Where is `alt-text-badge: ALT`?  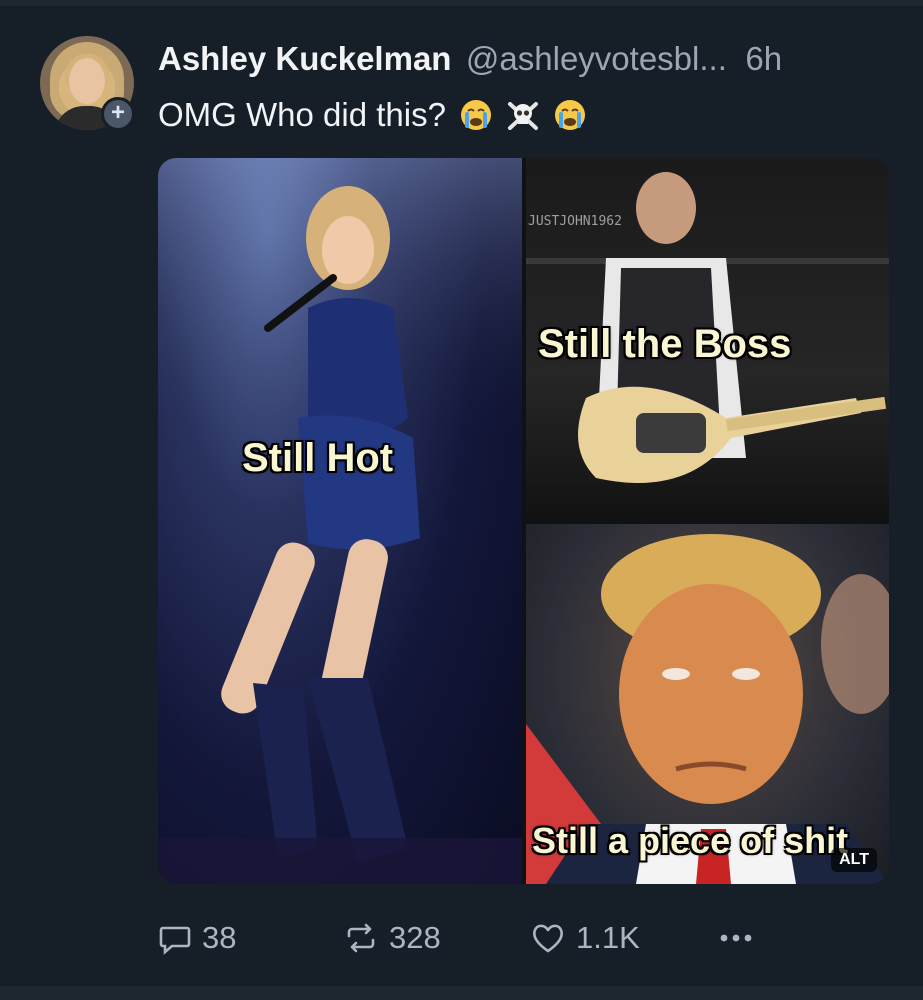 alt-text-badge: ALT is located at coordinates (854, 860).